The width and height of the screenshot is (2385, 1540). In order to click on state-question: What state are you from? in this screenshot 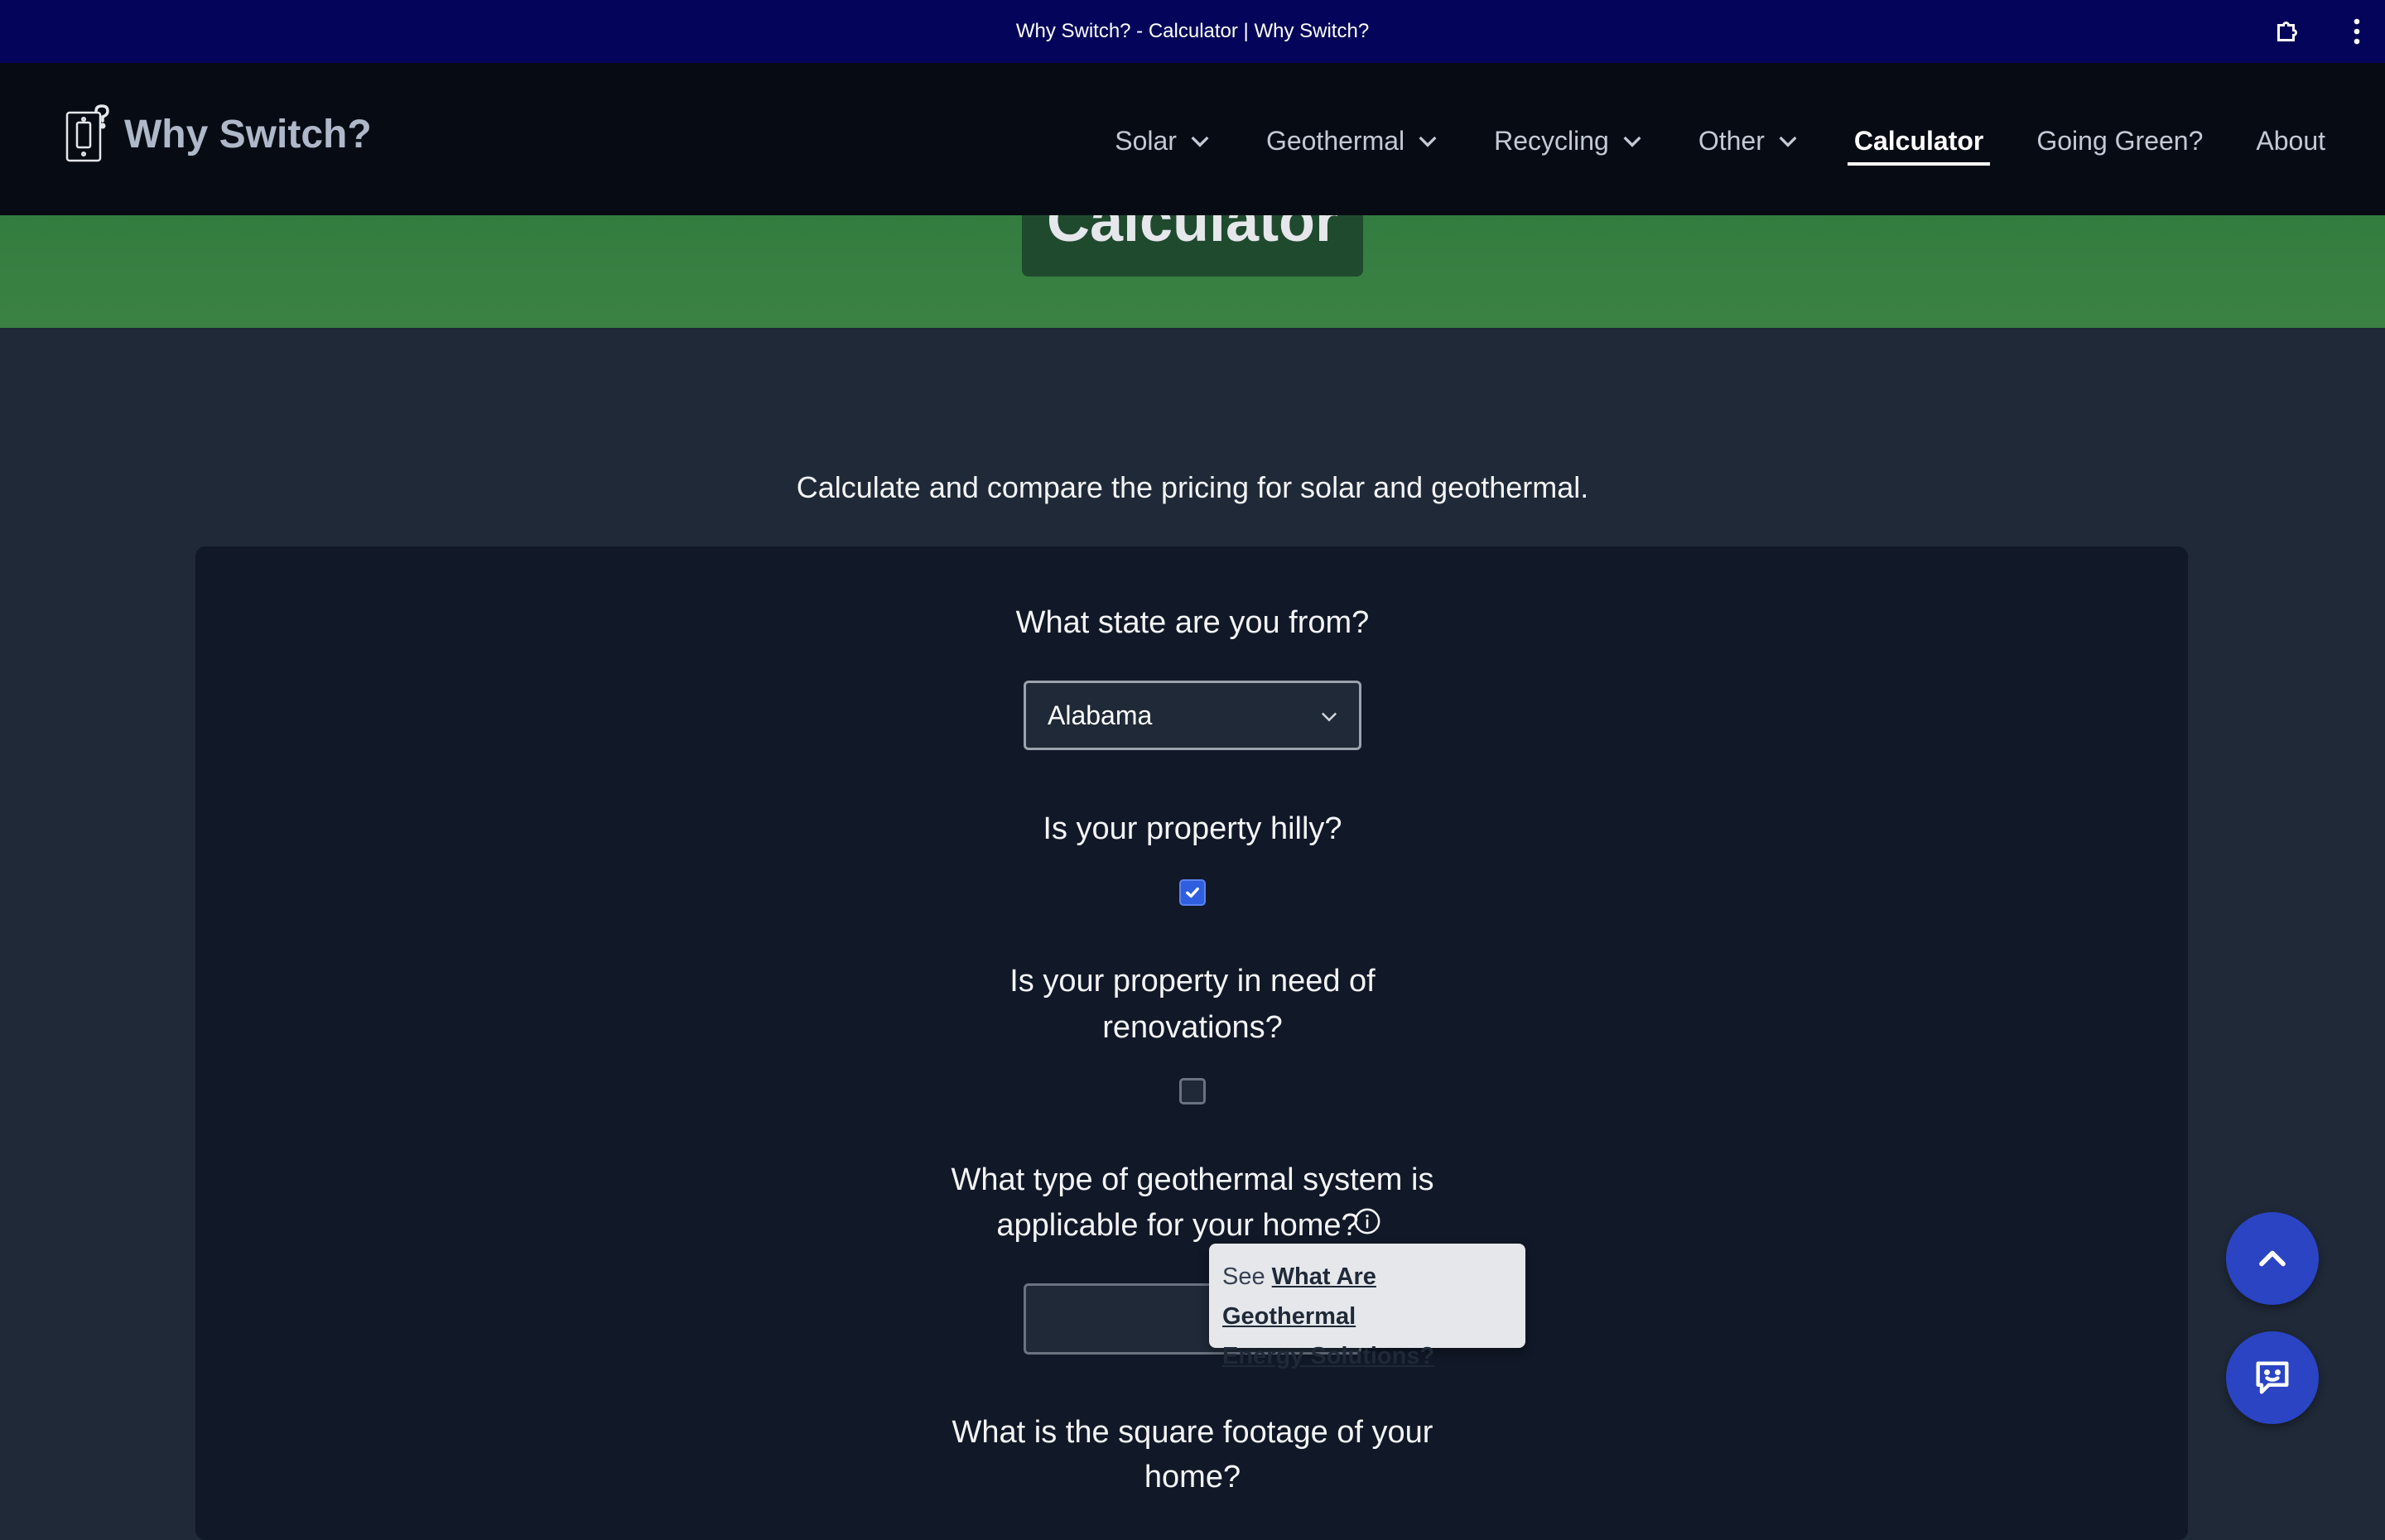, I will do `click(1192, 623)`.